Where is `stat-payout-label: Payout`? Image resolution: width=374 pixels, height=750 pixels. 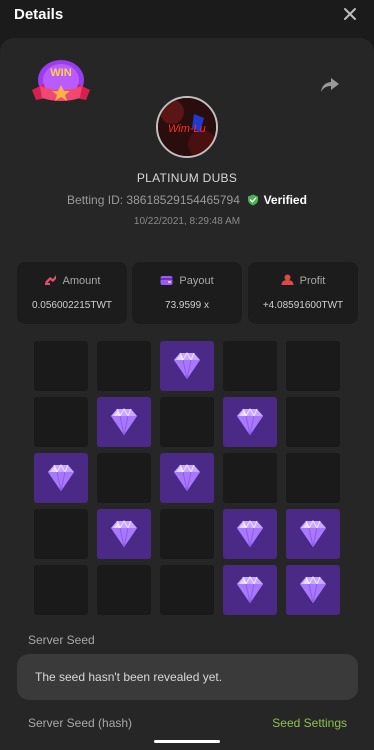
stat-payout-label: Payout is located at coordinates (196, 281).